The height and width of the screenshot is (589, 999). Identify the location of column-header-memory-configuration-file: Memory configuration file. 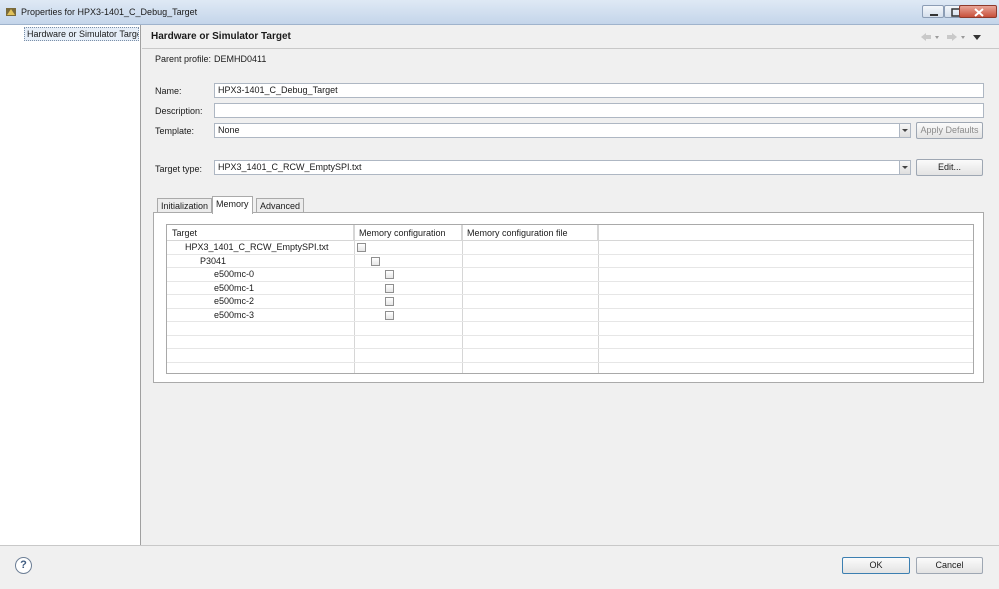
(530, 232).